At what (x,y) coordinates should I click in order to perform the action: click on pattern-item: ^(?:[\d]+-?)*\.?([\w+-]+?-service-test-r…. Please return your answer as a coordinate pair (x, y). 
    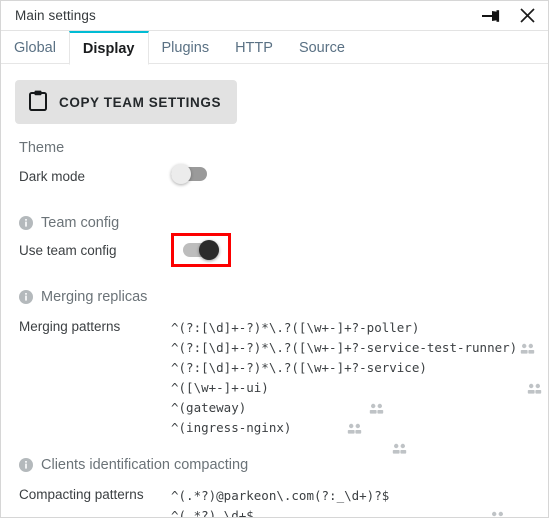
    Looking at the image, I should click on (356, 347).